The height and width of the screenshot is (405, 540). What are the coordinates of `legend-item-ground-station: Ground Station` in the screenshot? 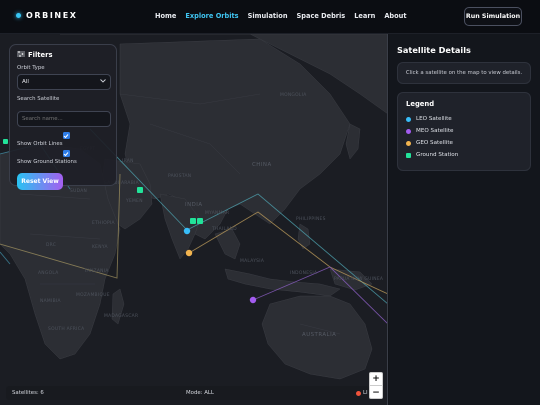 It's located at (464, 155).